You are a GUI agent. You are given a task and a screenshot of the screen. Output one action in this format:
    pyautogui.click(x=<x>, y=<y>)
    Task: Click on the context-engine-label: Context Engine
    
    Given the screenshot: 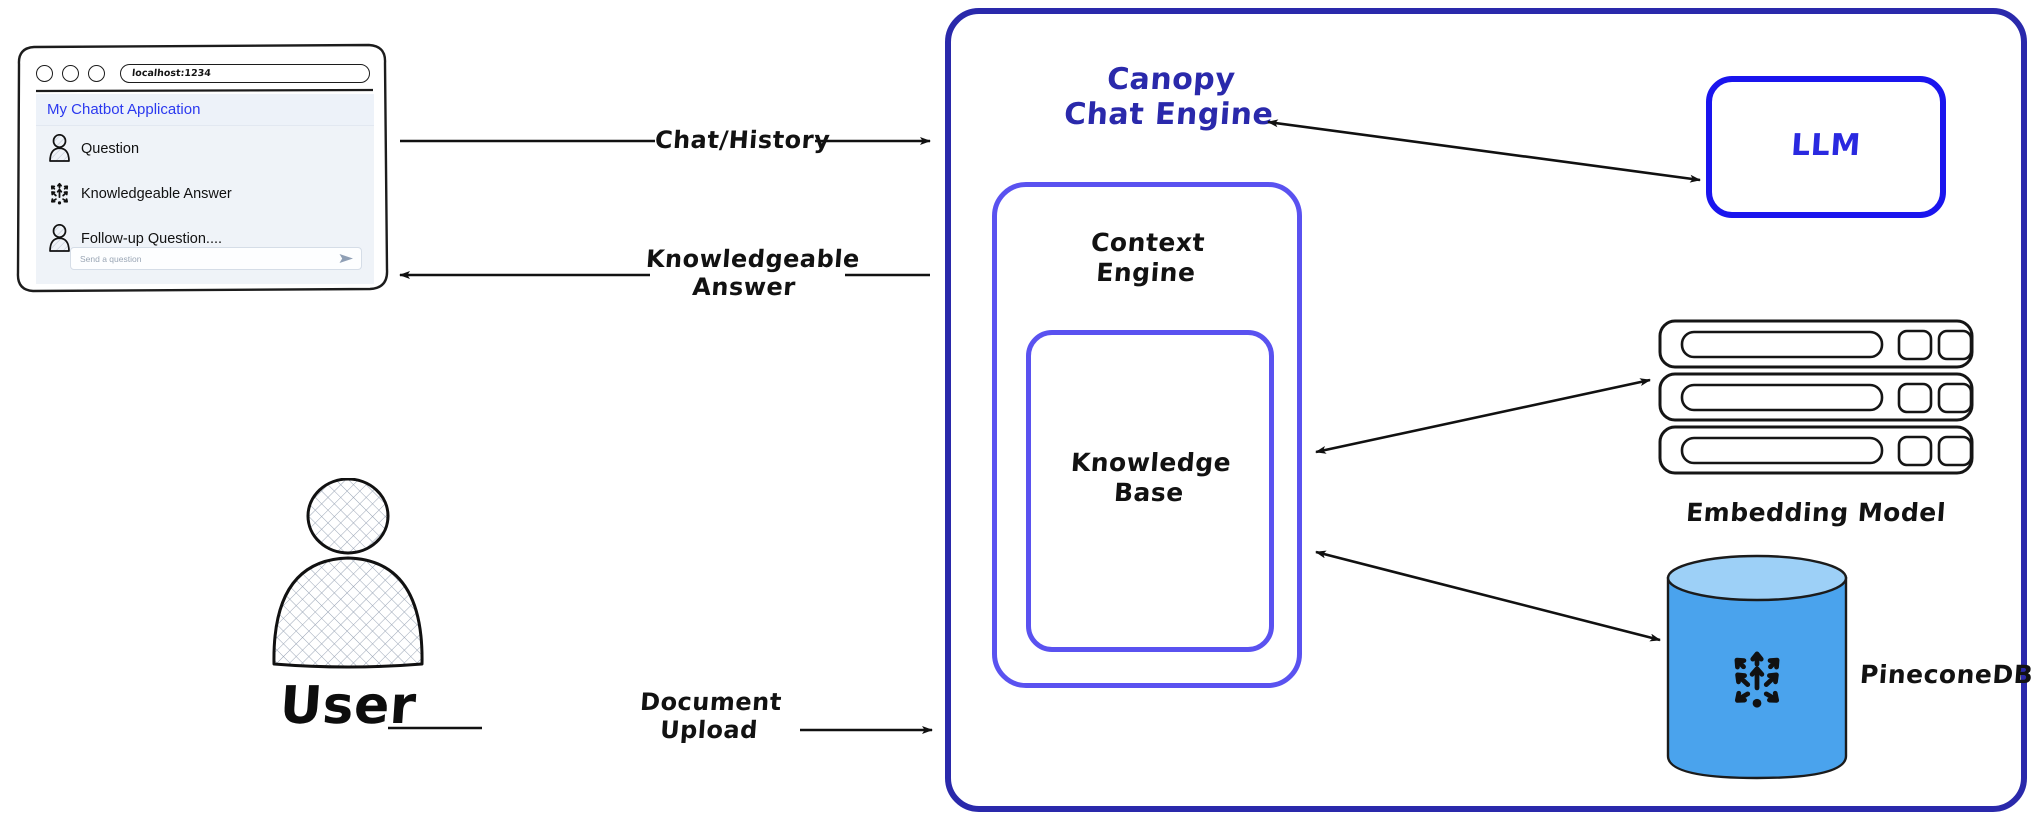 What is the action you would take?
    pyautogui.click(x=1148, y=257)
    